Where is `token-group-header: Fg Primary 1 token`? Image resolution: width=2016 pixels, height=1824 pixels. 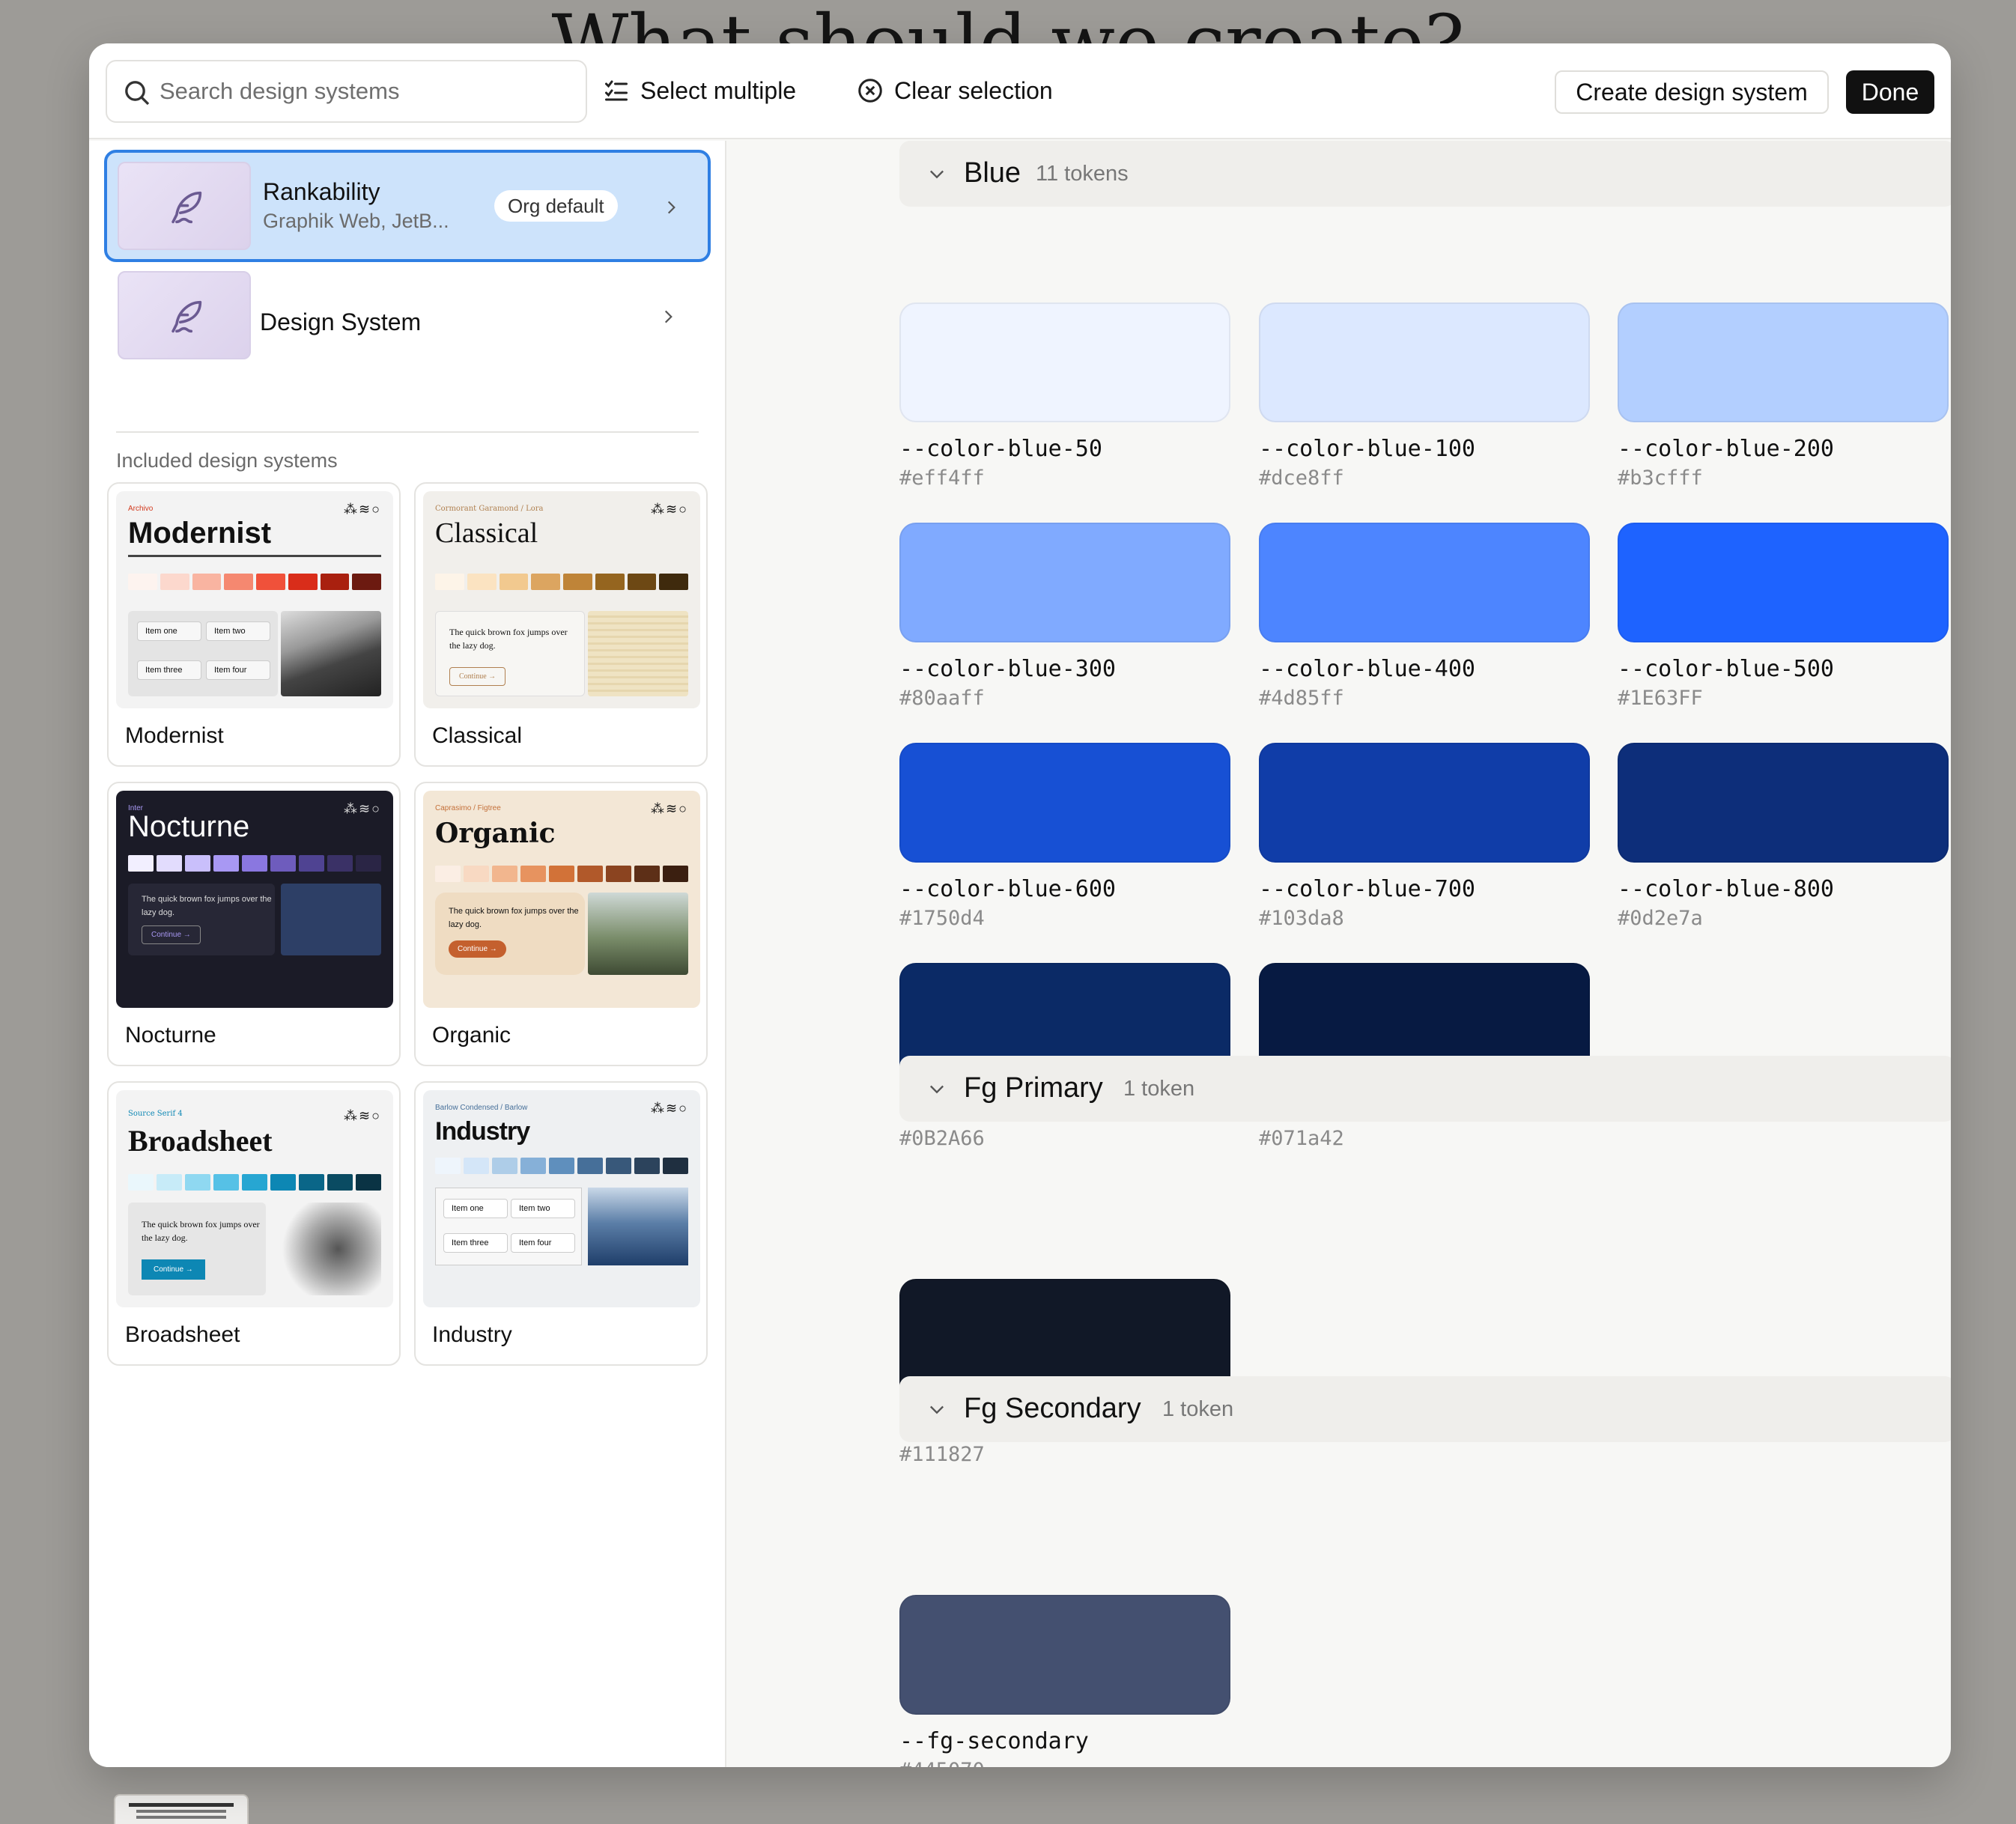 token-group-header: Fg Primary 1 token is located at coordinates (1425, 1089).